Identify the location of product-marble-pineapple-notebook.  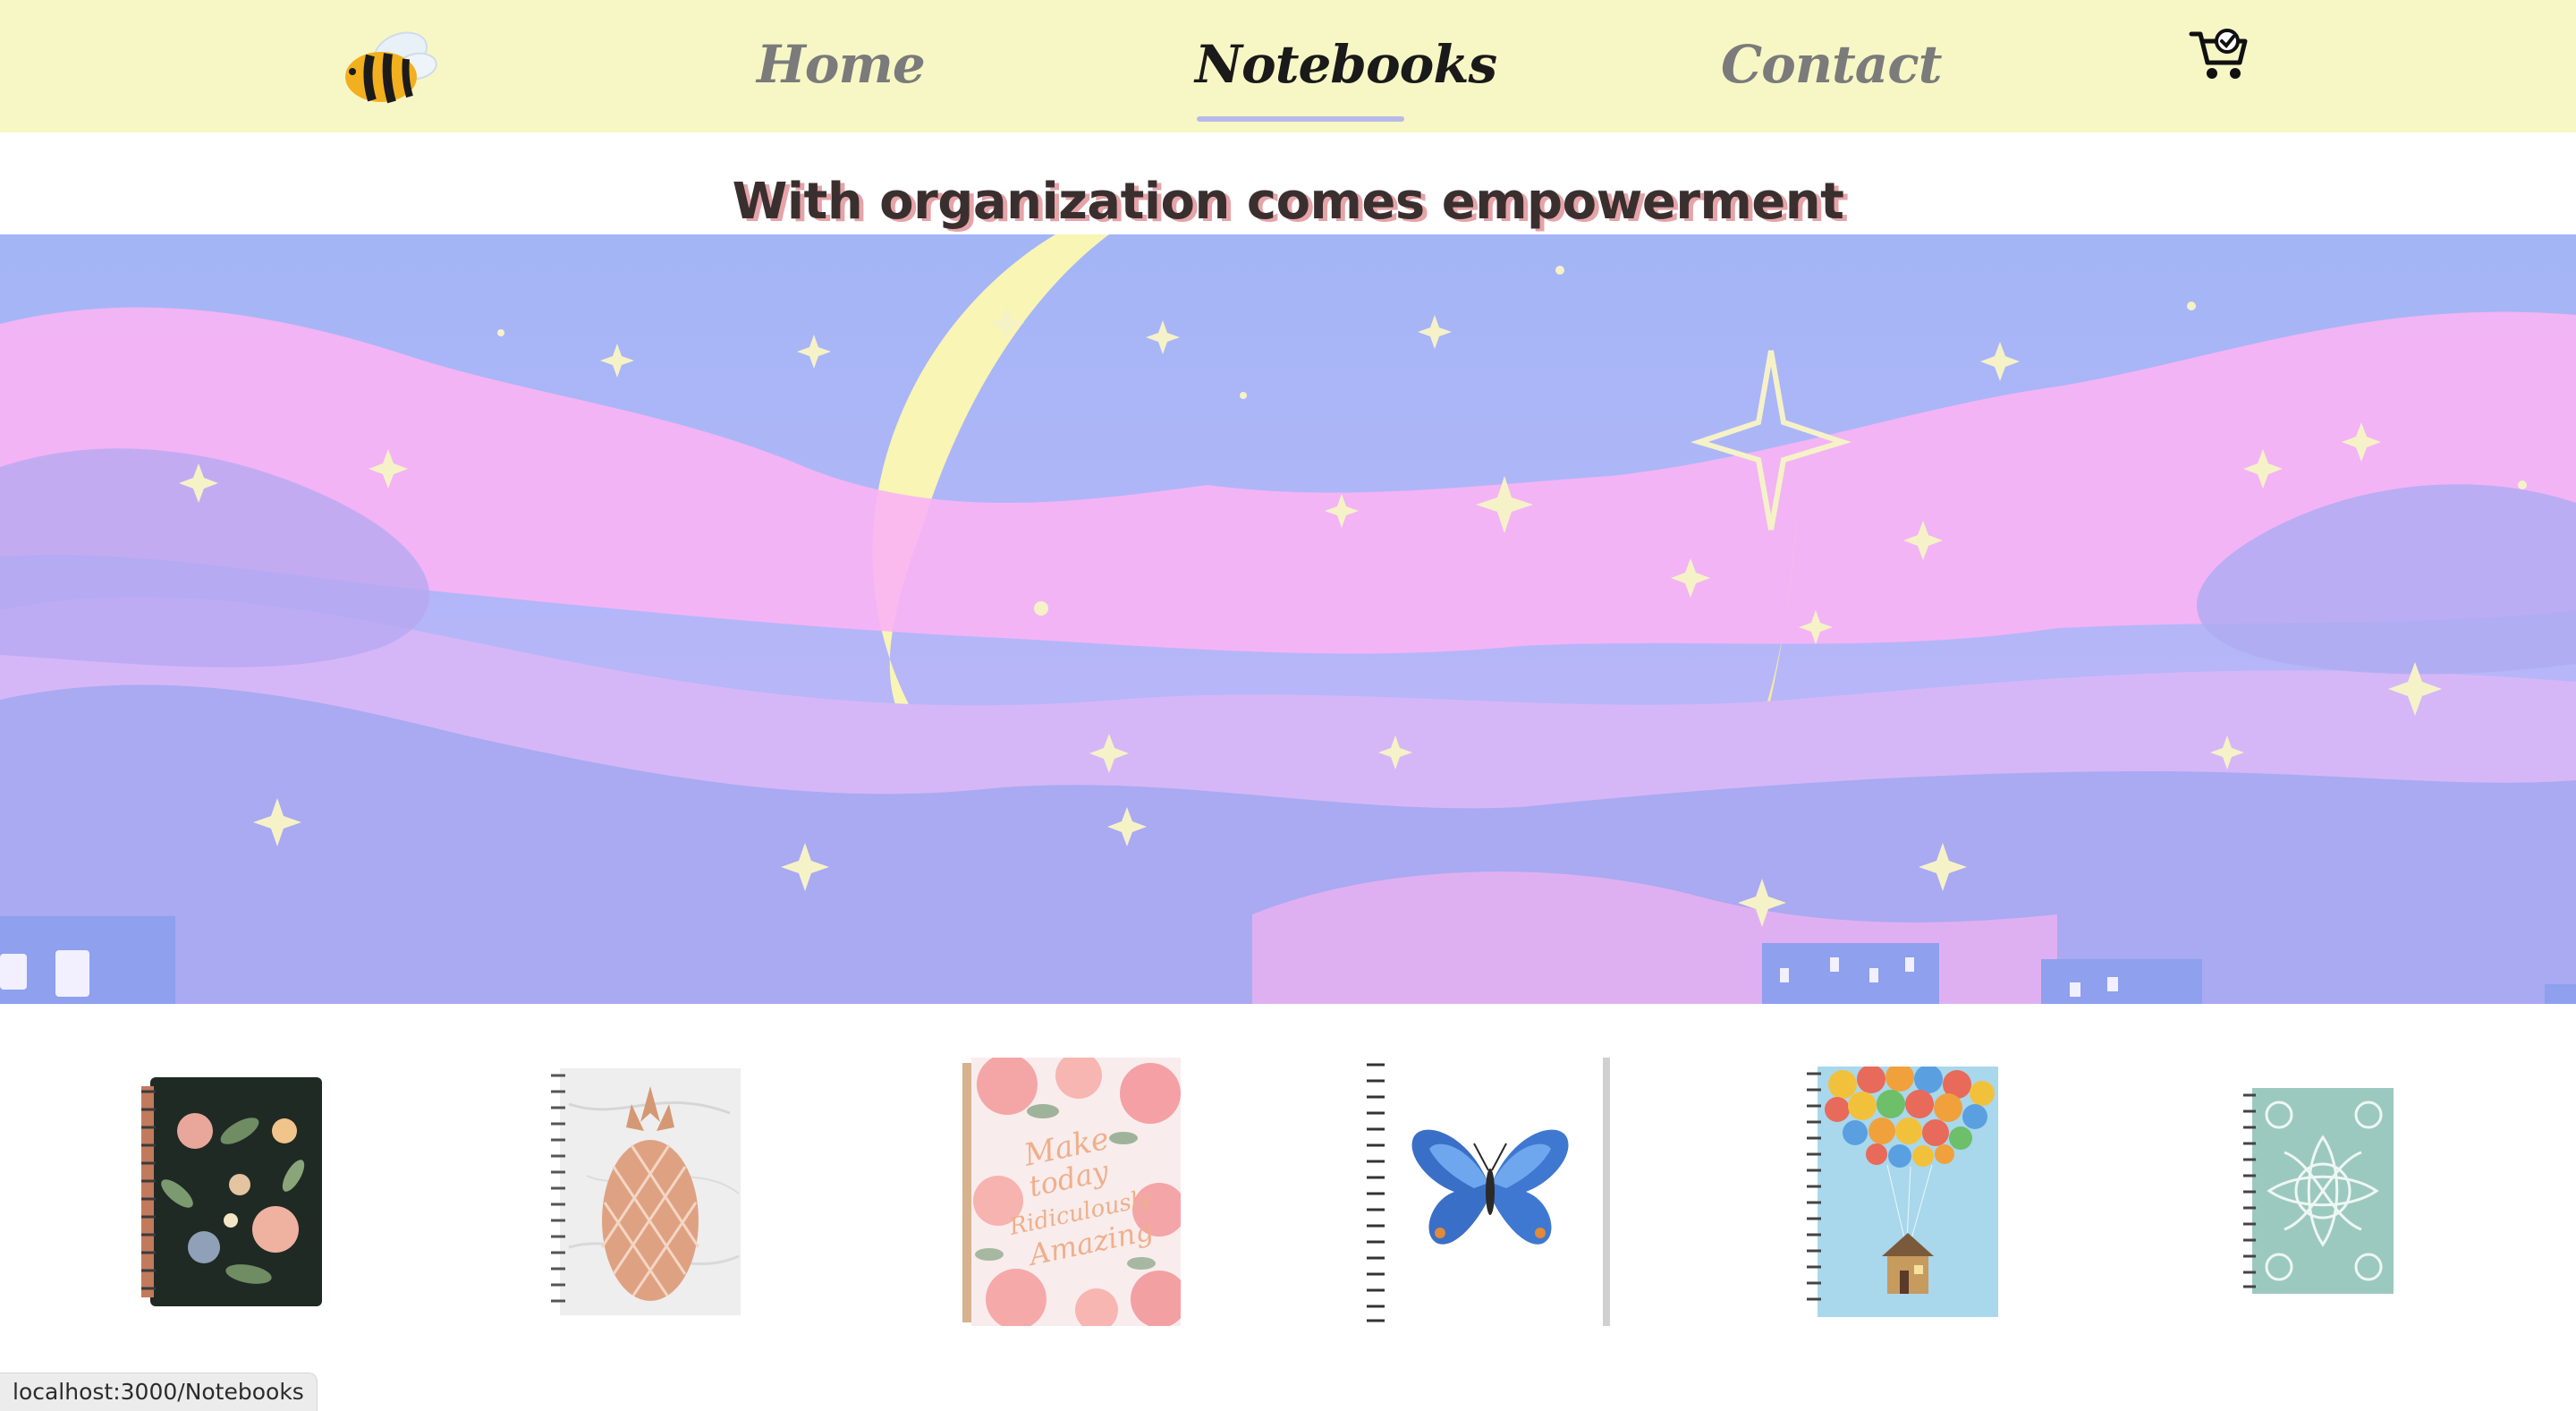
(646, 1191).